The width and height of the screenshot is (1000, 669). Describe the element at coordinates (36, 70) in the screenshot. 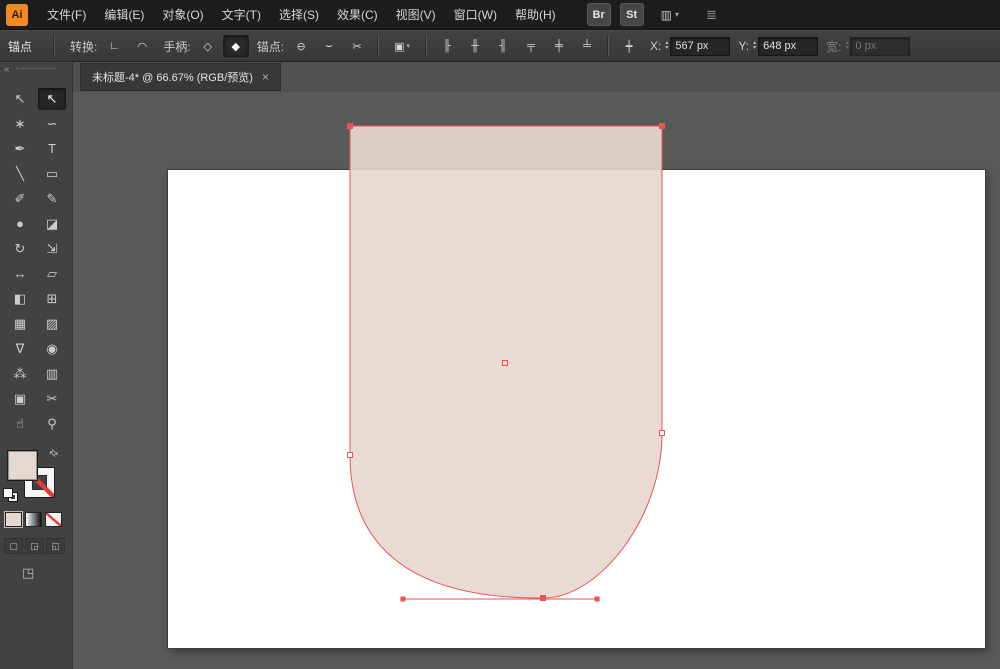

I see `panel-grip` at that location.